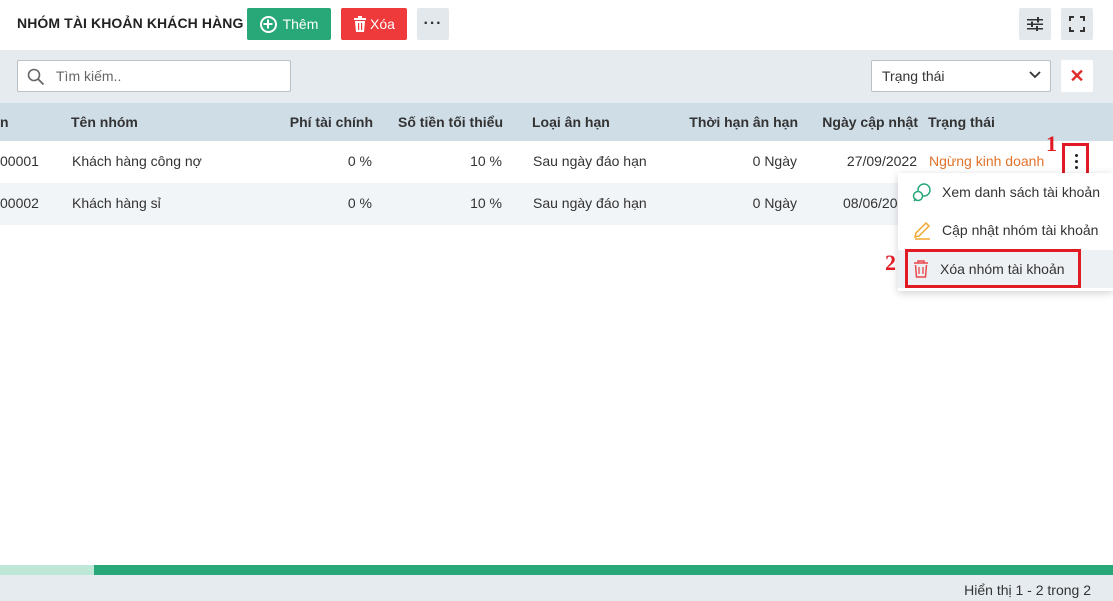 This screenshot has height=601, width=1113. Describe the element at coordinates (450, 122) in the screenshot. I see `column-header-minimum: Số tiền tối thiểu` at that location.